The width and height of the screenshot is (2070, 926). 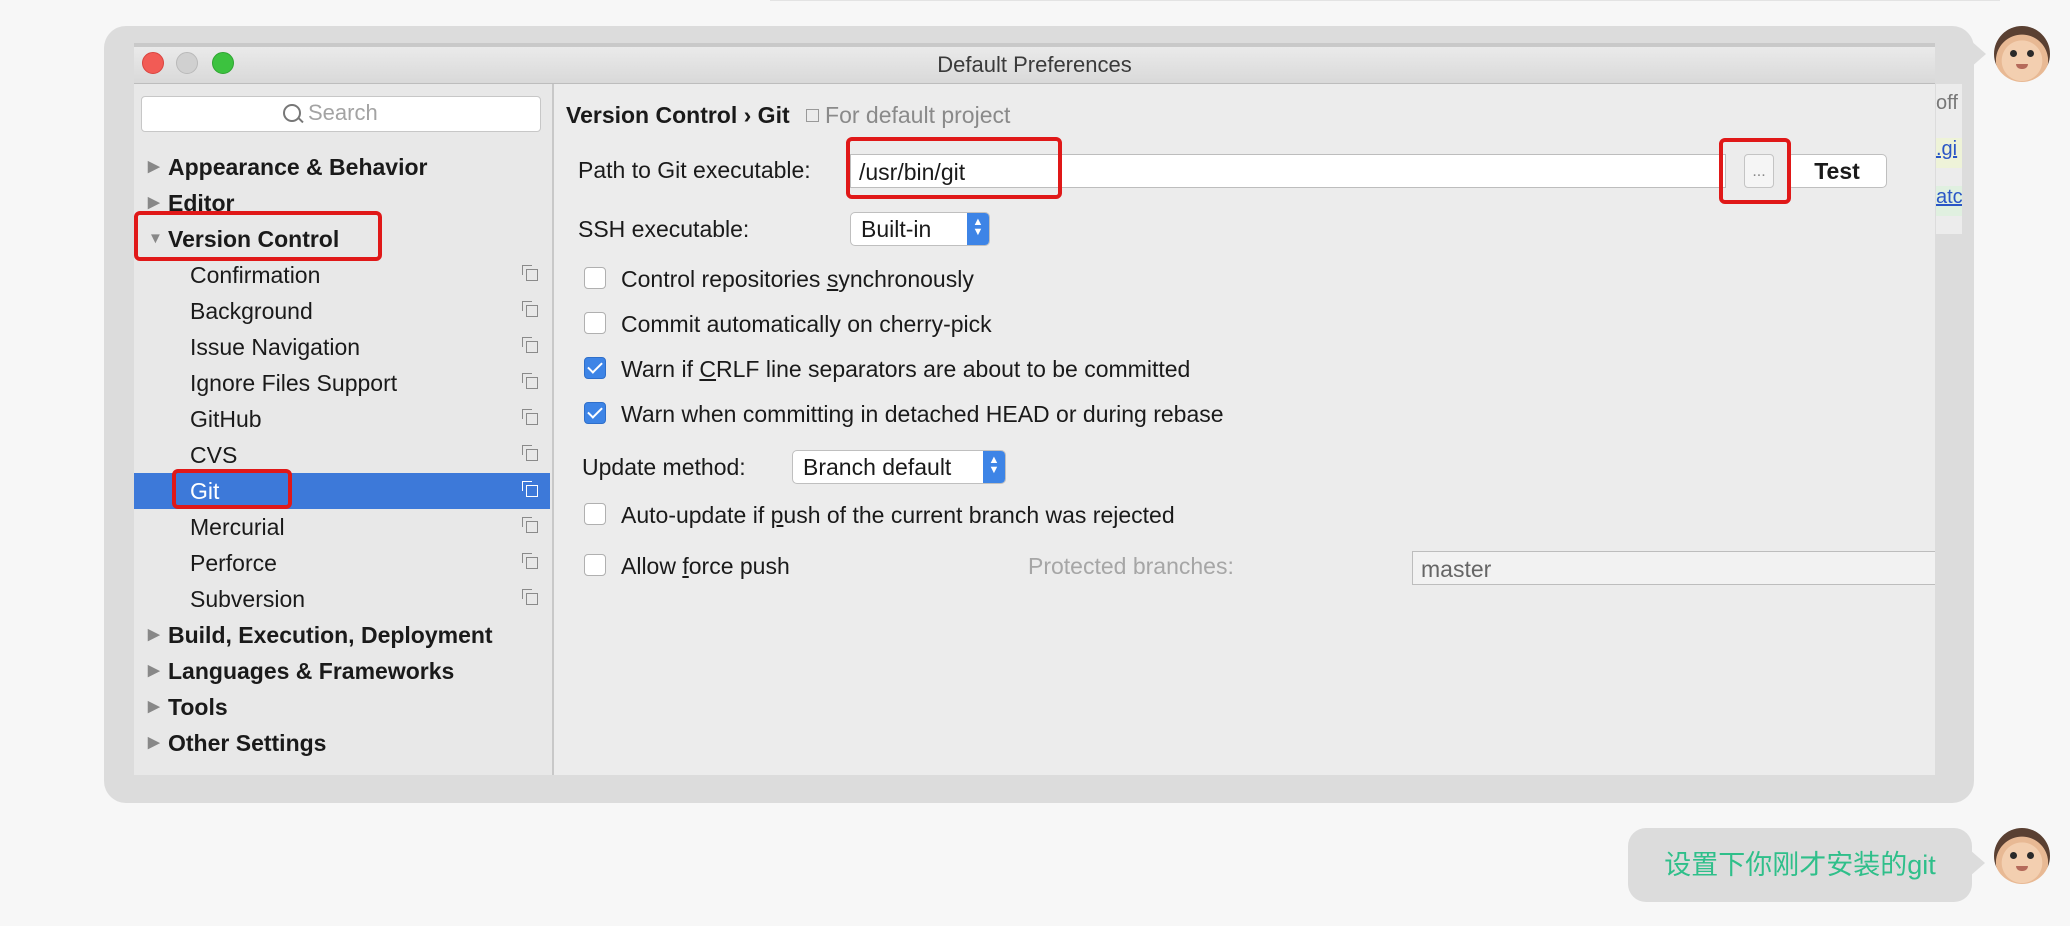 I want to click on label-part: Auto-update if, so click(x=696, y=515).